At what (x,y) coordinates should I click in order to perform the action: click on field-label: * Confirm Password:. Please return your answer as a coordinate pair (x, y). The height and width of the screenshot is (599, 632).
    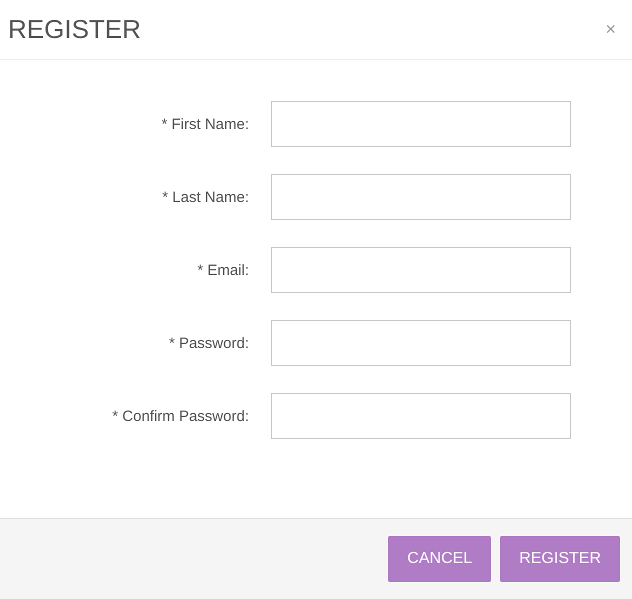
    Looking at the image, I should click on (180, 416).